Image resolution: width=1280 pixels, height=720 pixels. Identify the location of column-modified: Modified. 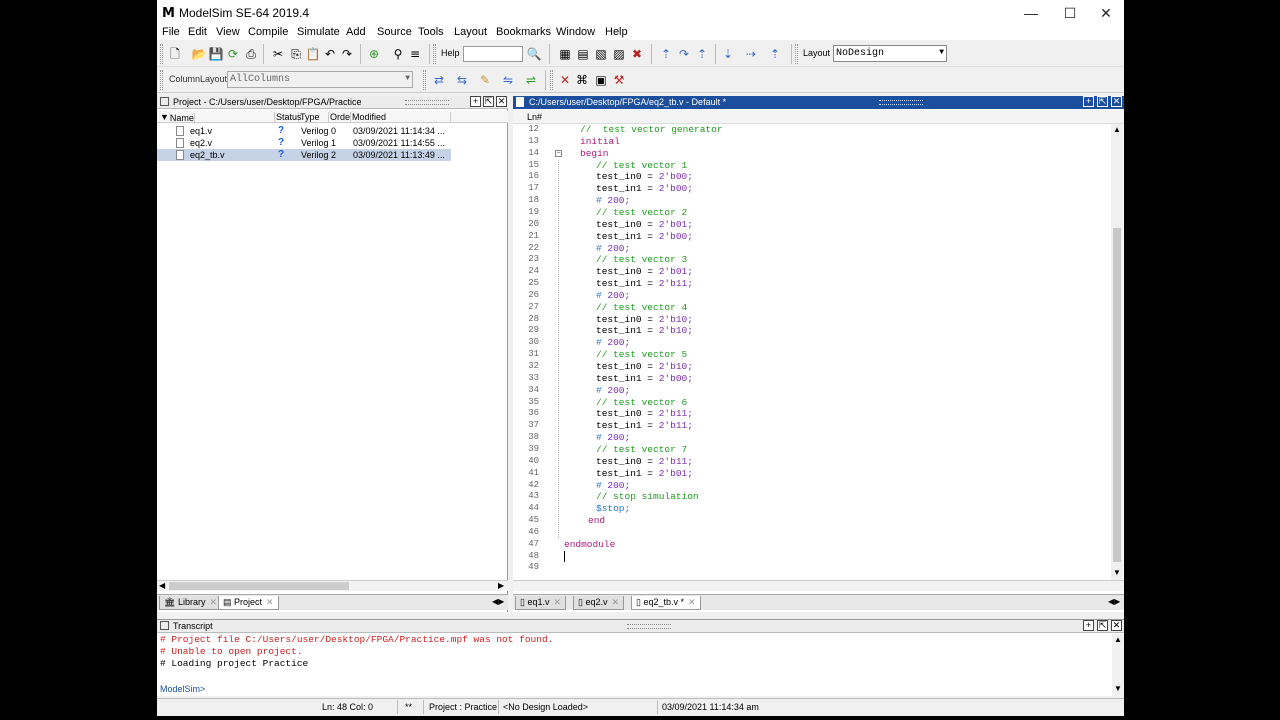
(401, 117).